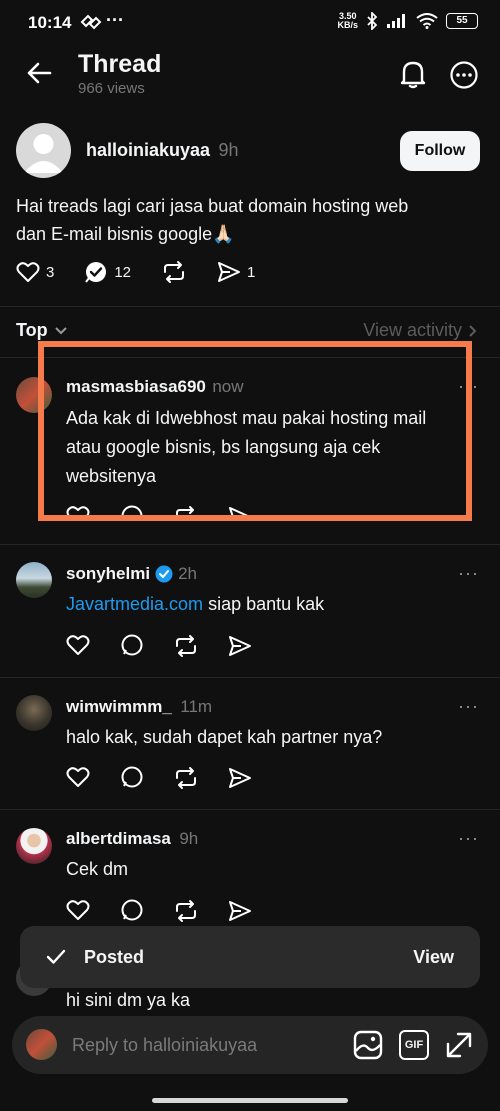 The width and height of the screenshot is (500, 1111). I want to click on comment-username: albertdimasa, so click(118, 838).